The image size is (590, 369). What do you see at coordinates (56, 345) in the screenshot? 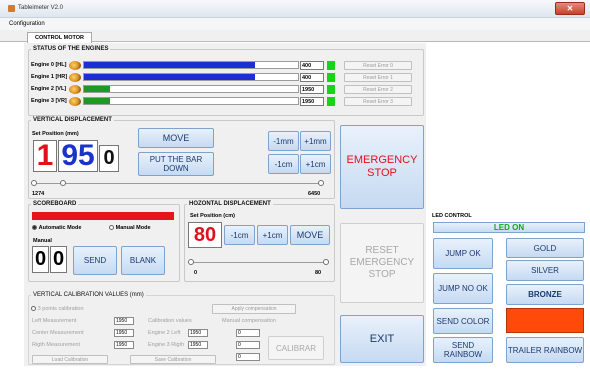
I see `right-measurement-label: Rigth Measurement` at bounding box center [56, 345].